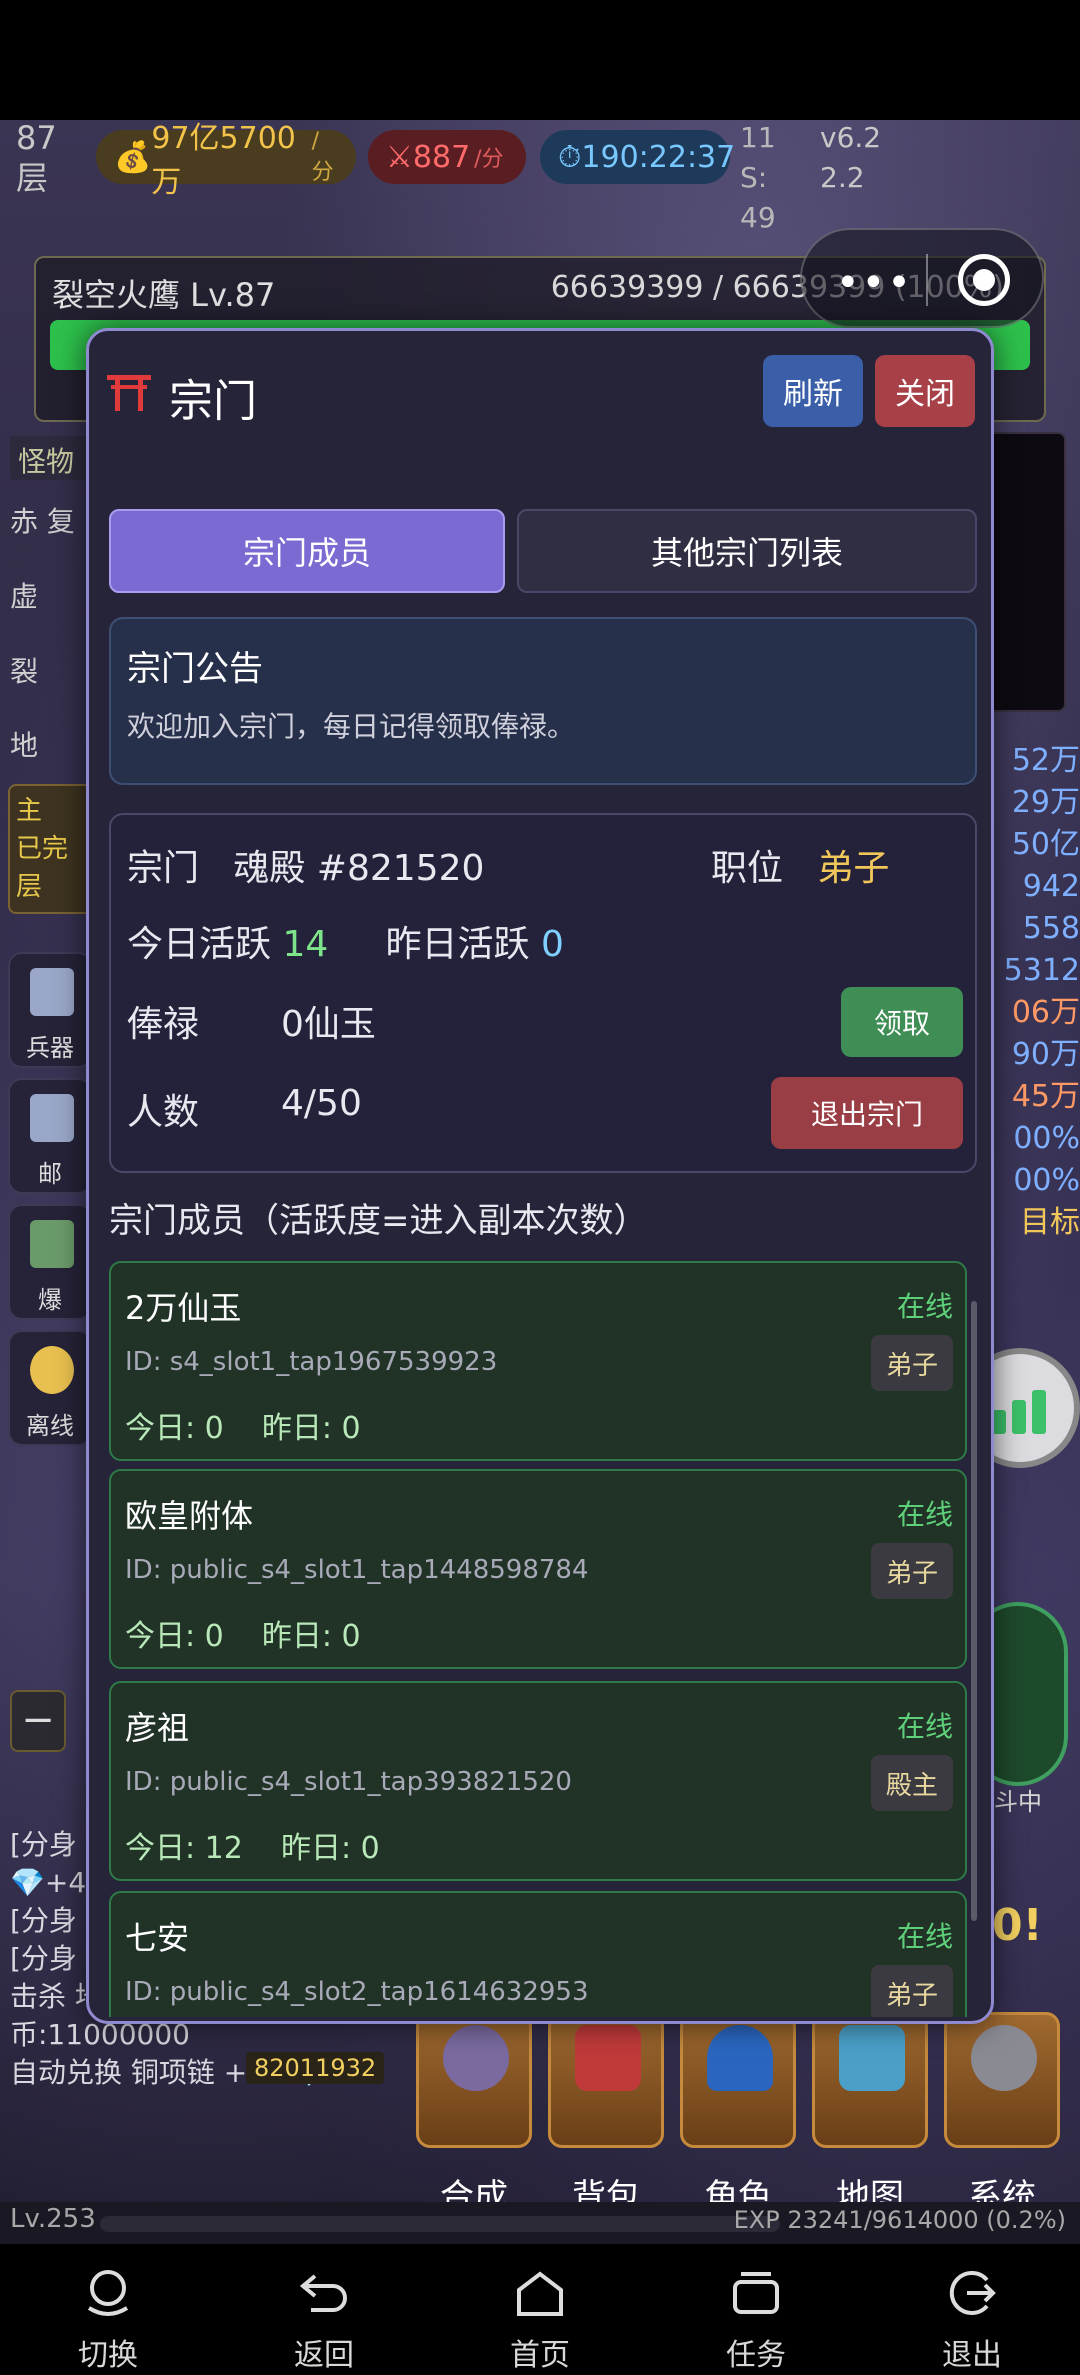  I want to click on home-icon, so click(540, 2293).